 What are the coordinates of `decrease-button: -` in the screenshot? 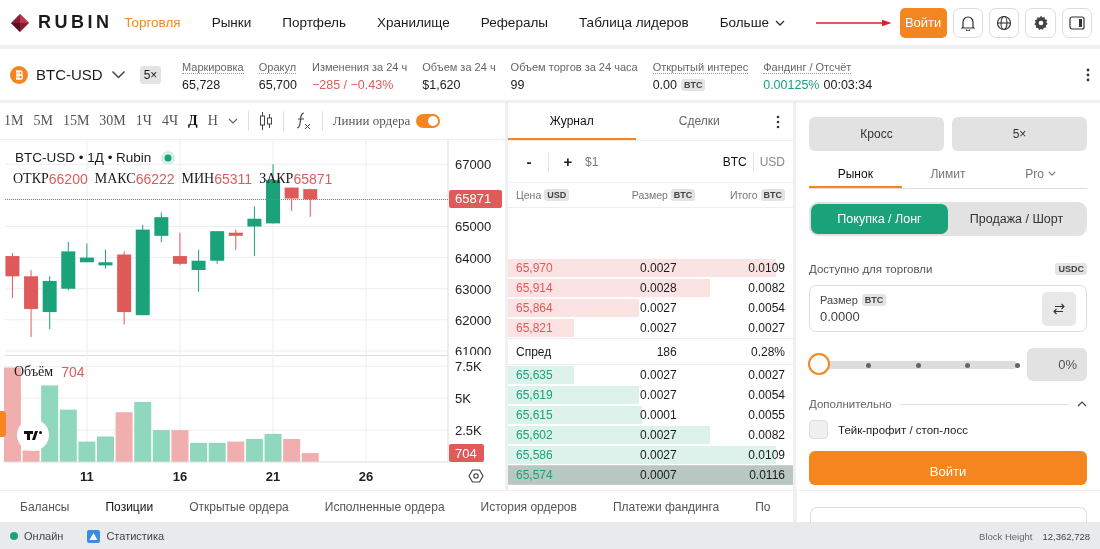 It's located at (529, 161).